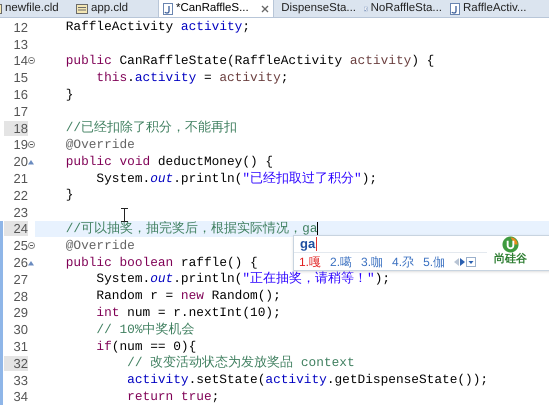  What do you see at coordinates (124, 215) in the screenshot?
I see `text-cursor-icon` at bounding box center [124, 215].